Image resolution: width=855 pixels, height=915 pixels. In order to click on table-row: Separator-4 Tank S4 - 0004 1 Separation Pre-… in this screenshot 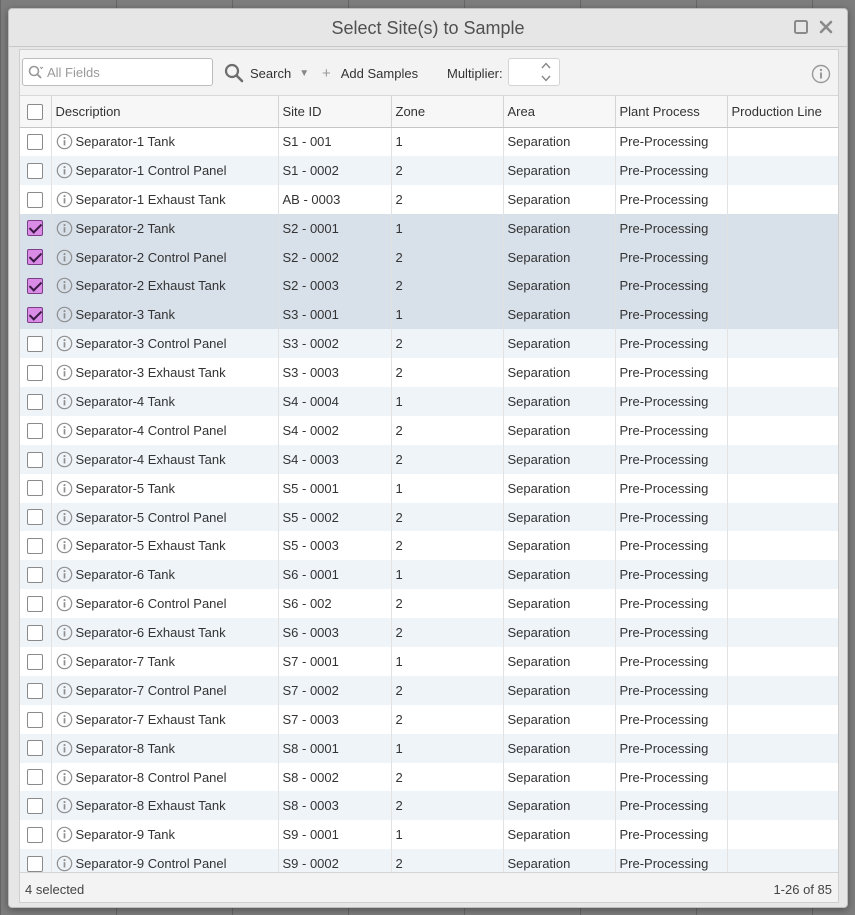, I will do `click(429, 401)`.